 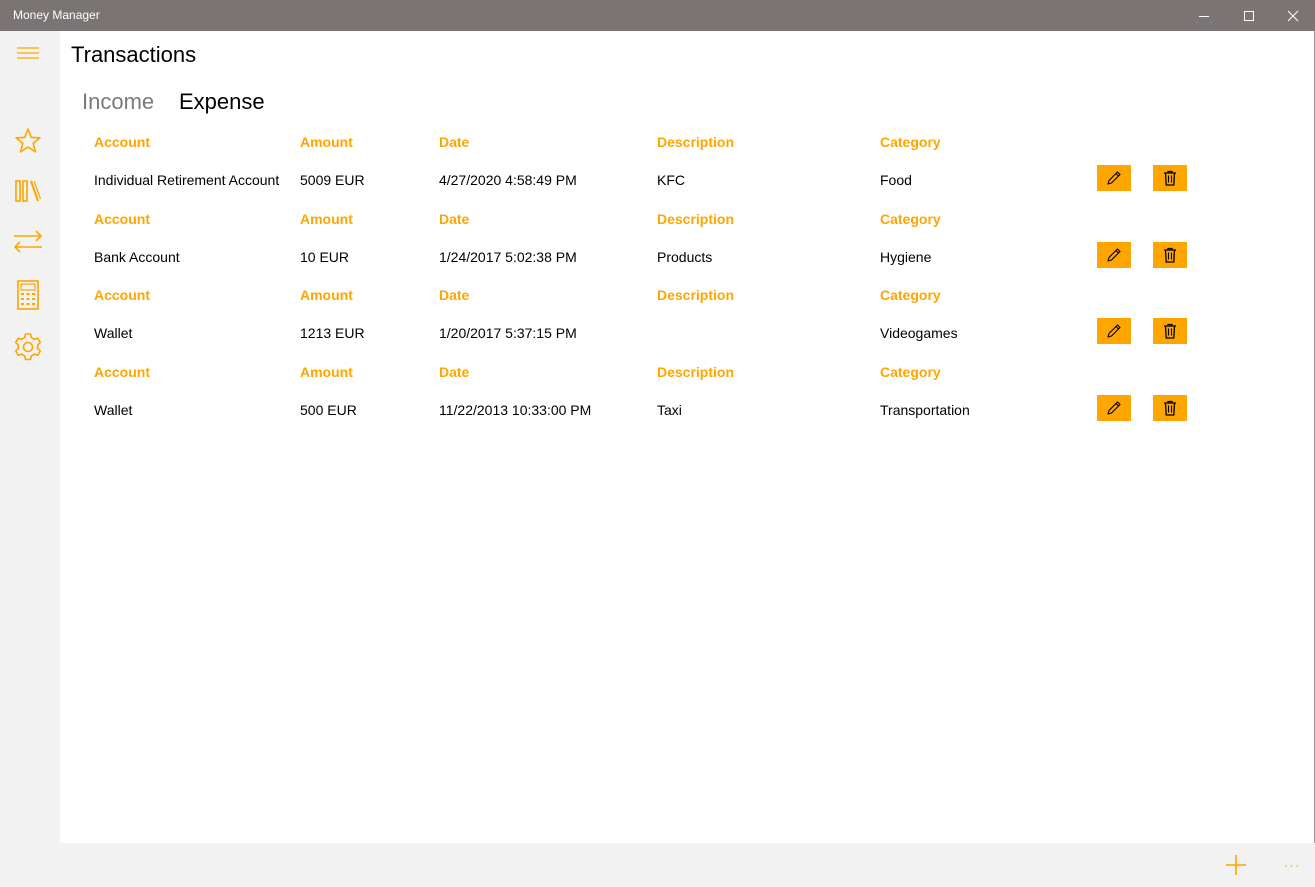 I want to click on minimize-icon, so click(x=1204, y=16).